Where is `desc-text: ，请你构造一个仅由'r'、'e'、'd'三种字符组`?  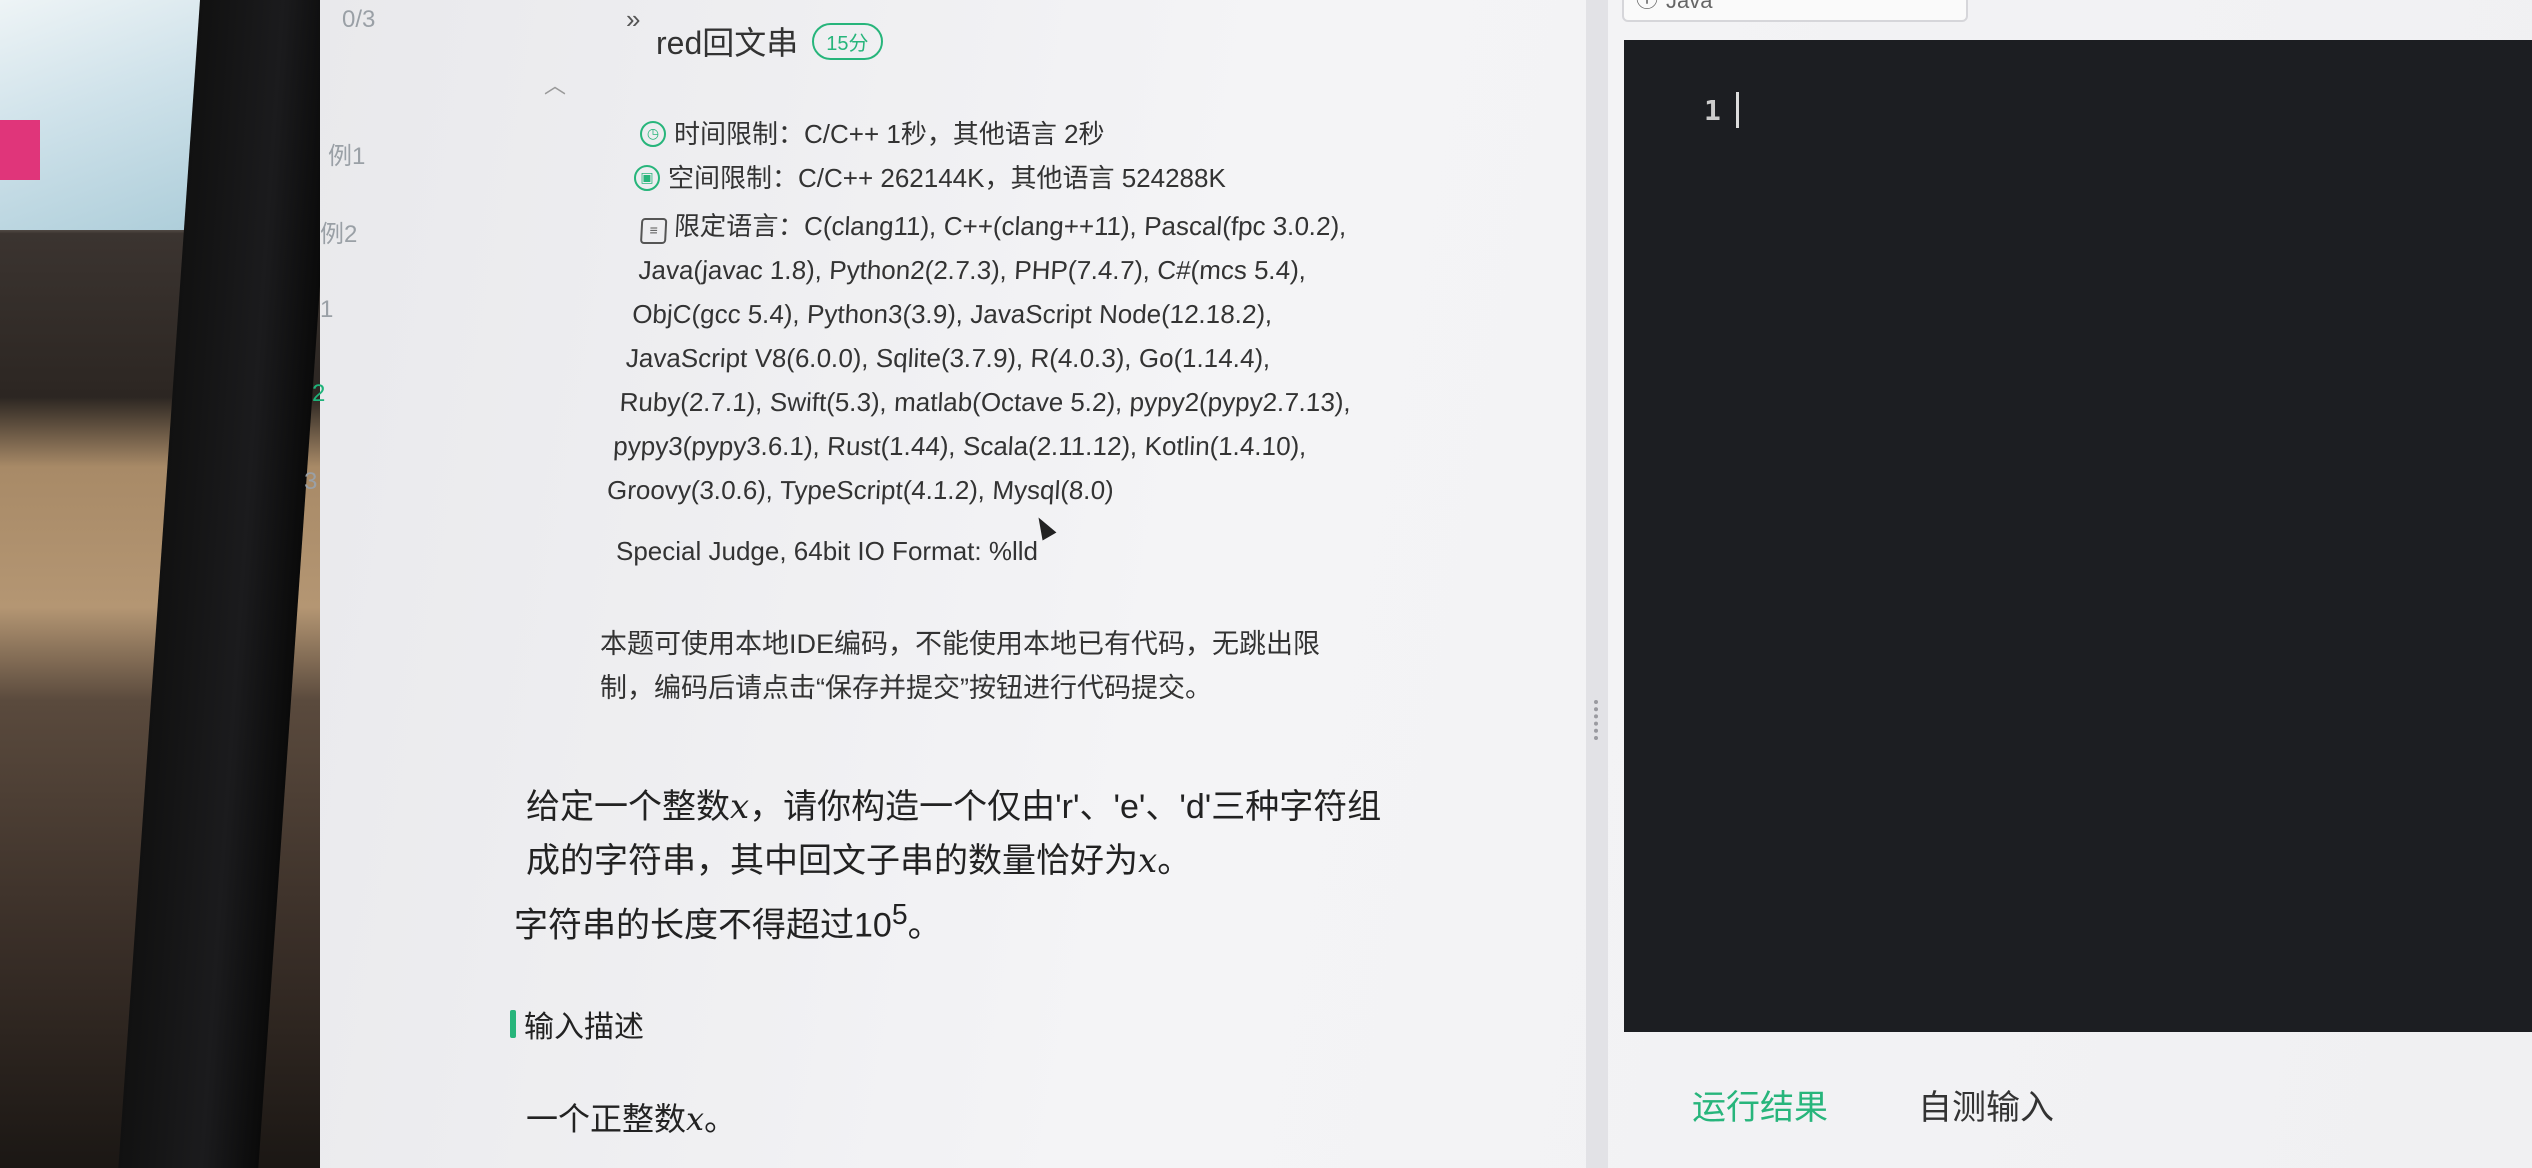 desc-text: ，请你构造一个仅由'r'、'e'、'd'三种字符组 is located at coordinates (1065, 807).